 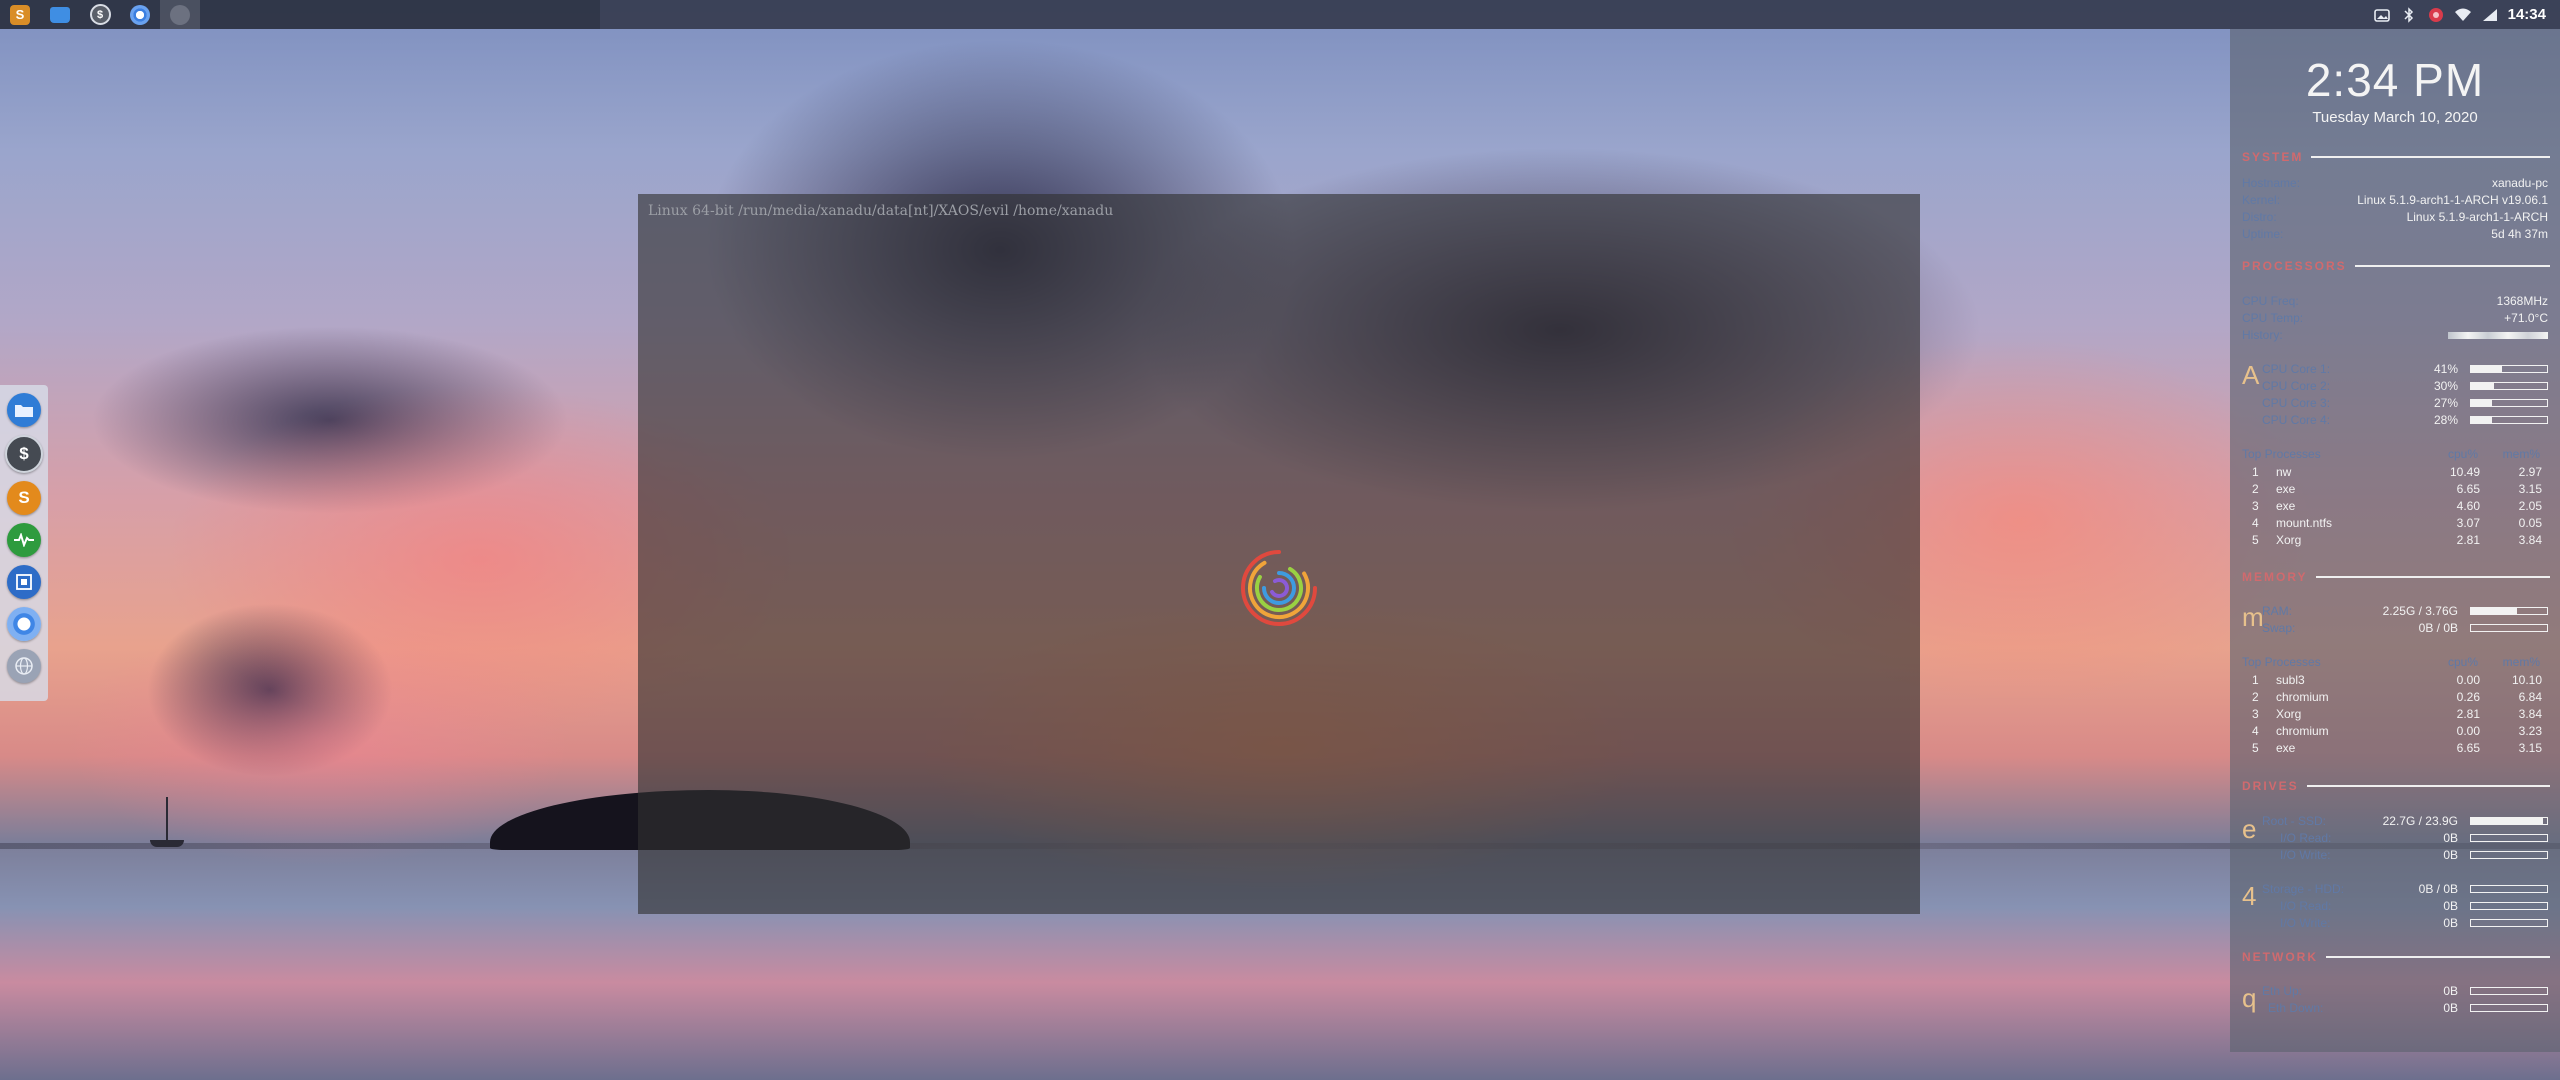 What do you see at coordinates (2468, 714) in the screenshot?
I see `cpu-value: 2.81` at bounding box center [2468, 714].